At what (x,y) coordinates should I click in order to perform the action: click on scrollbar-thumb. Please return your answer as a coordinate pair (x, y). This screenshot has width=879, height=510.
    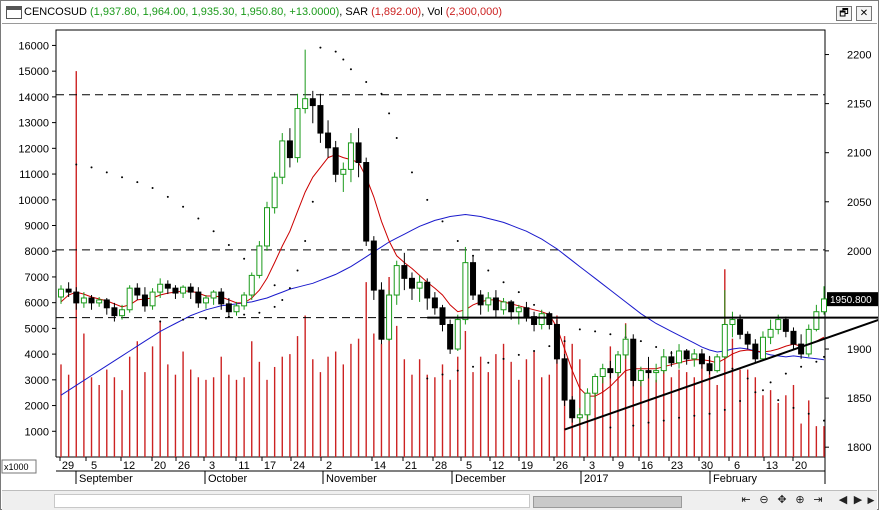
    Looking at the image, I should click on (607, 502).